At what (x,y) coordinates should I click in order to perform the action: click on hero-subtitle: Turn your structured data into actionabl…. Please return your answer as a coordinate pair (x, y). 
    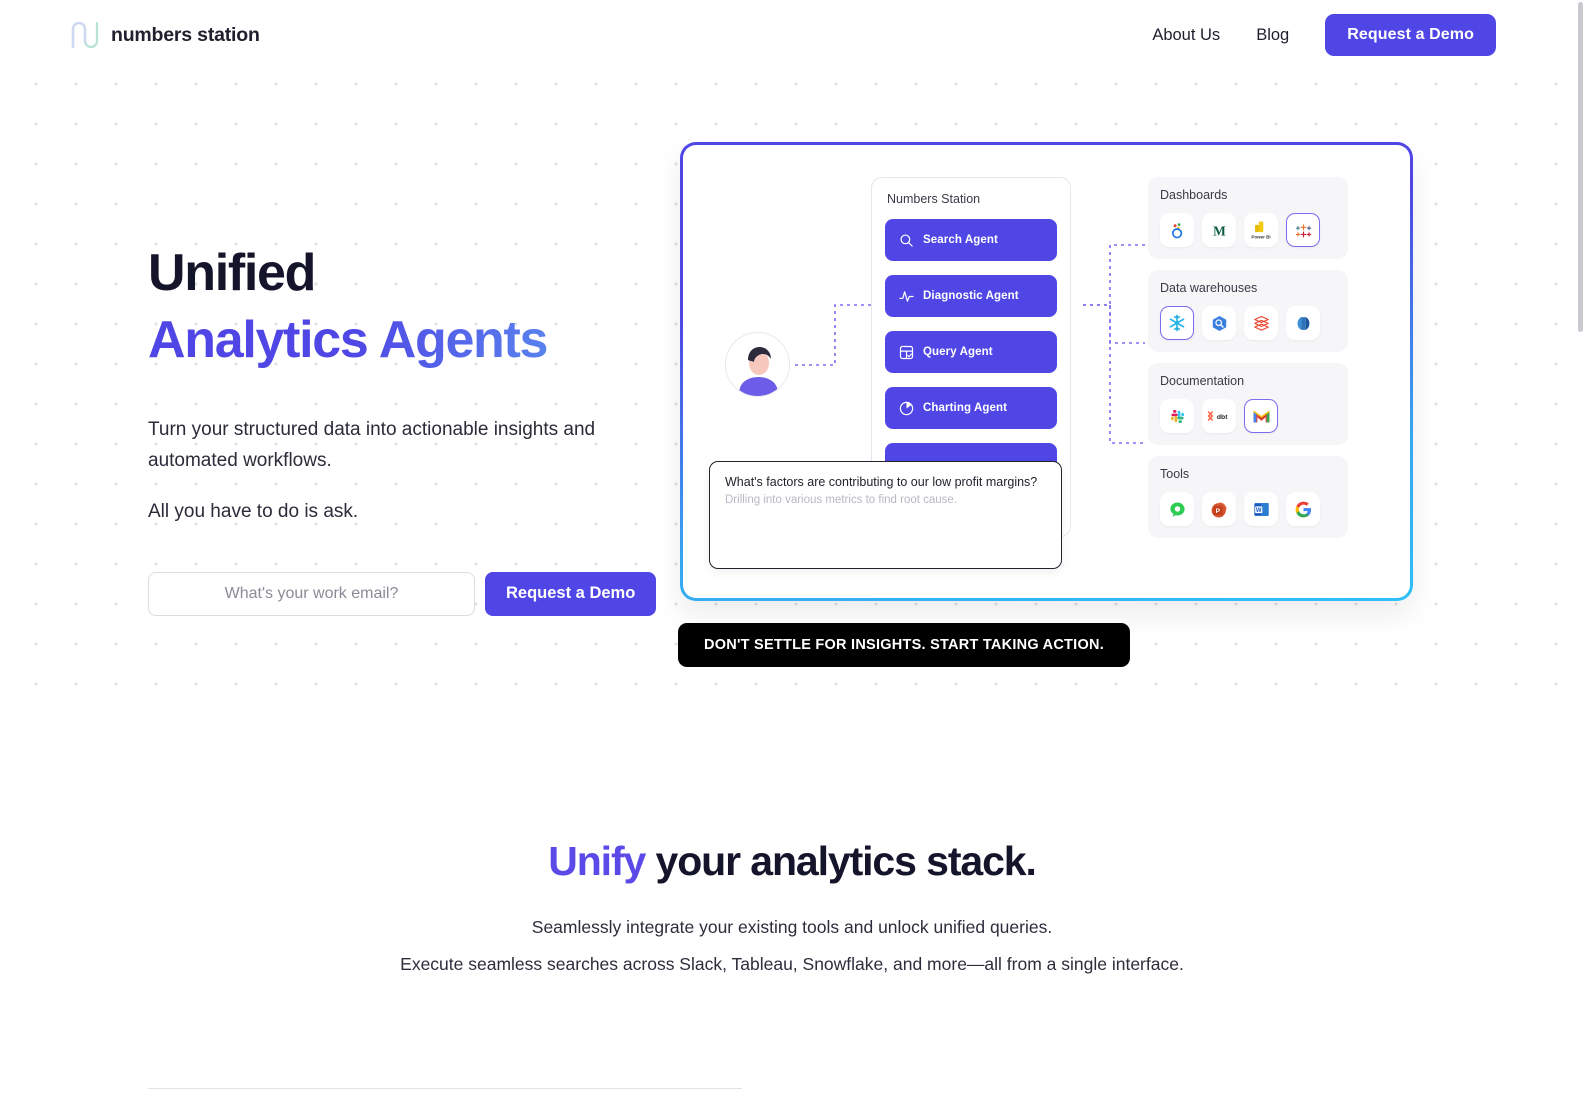
    Looking at the image, I should click on (372, 445).